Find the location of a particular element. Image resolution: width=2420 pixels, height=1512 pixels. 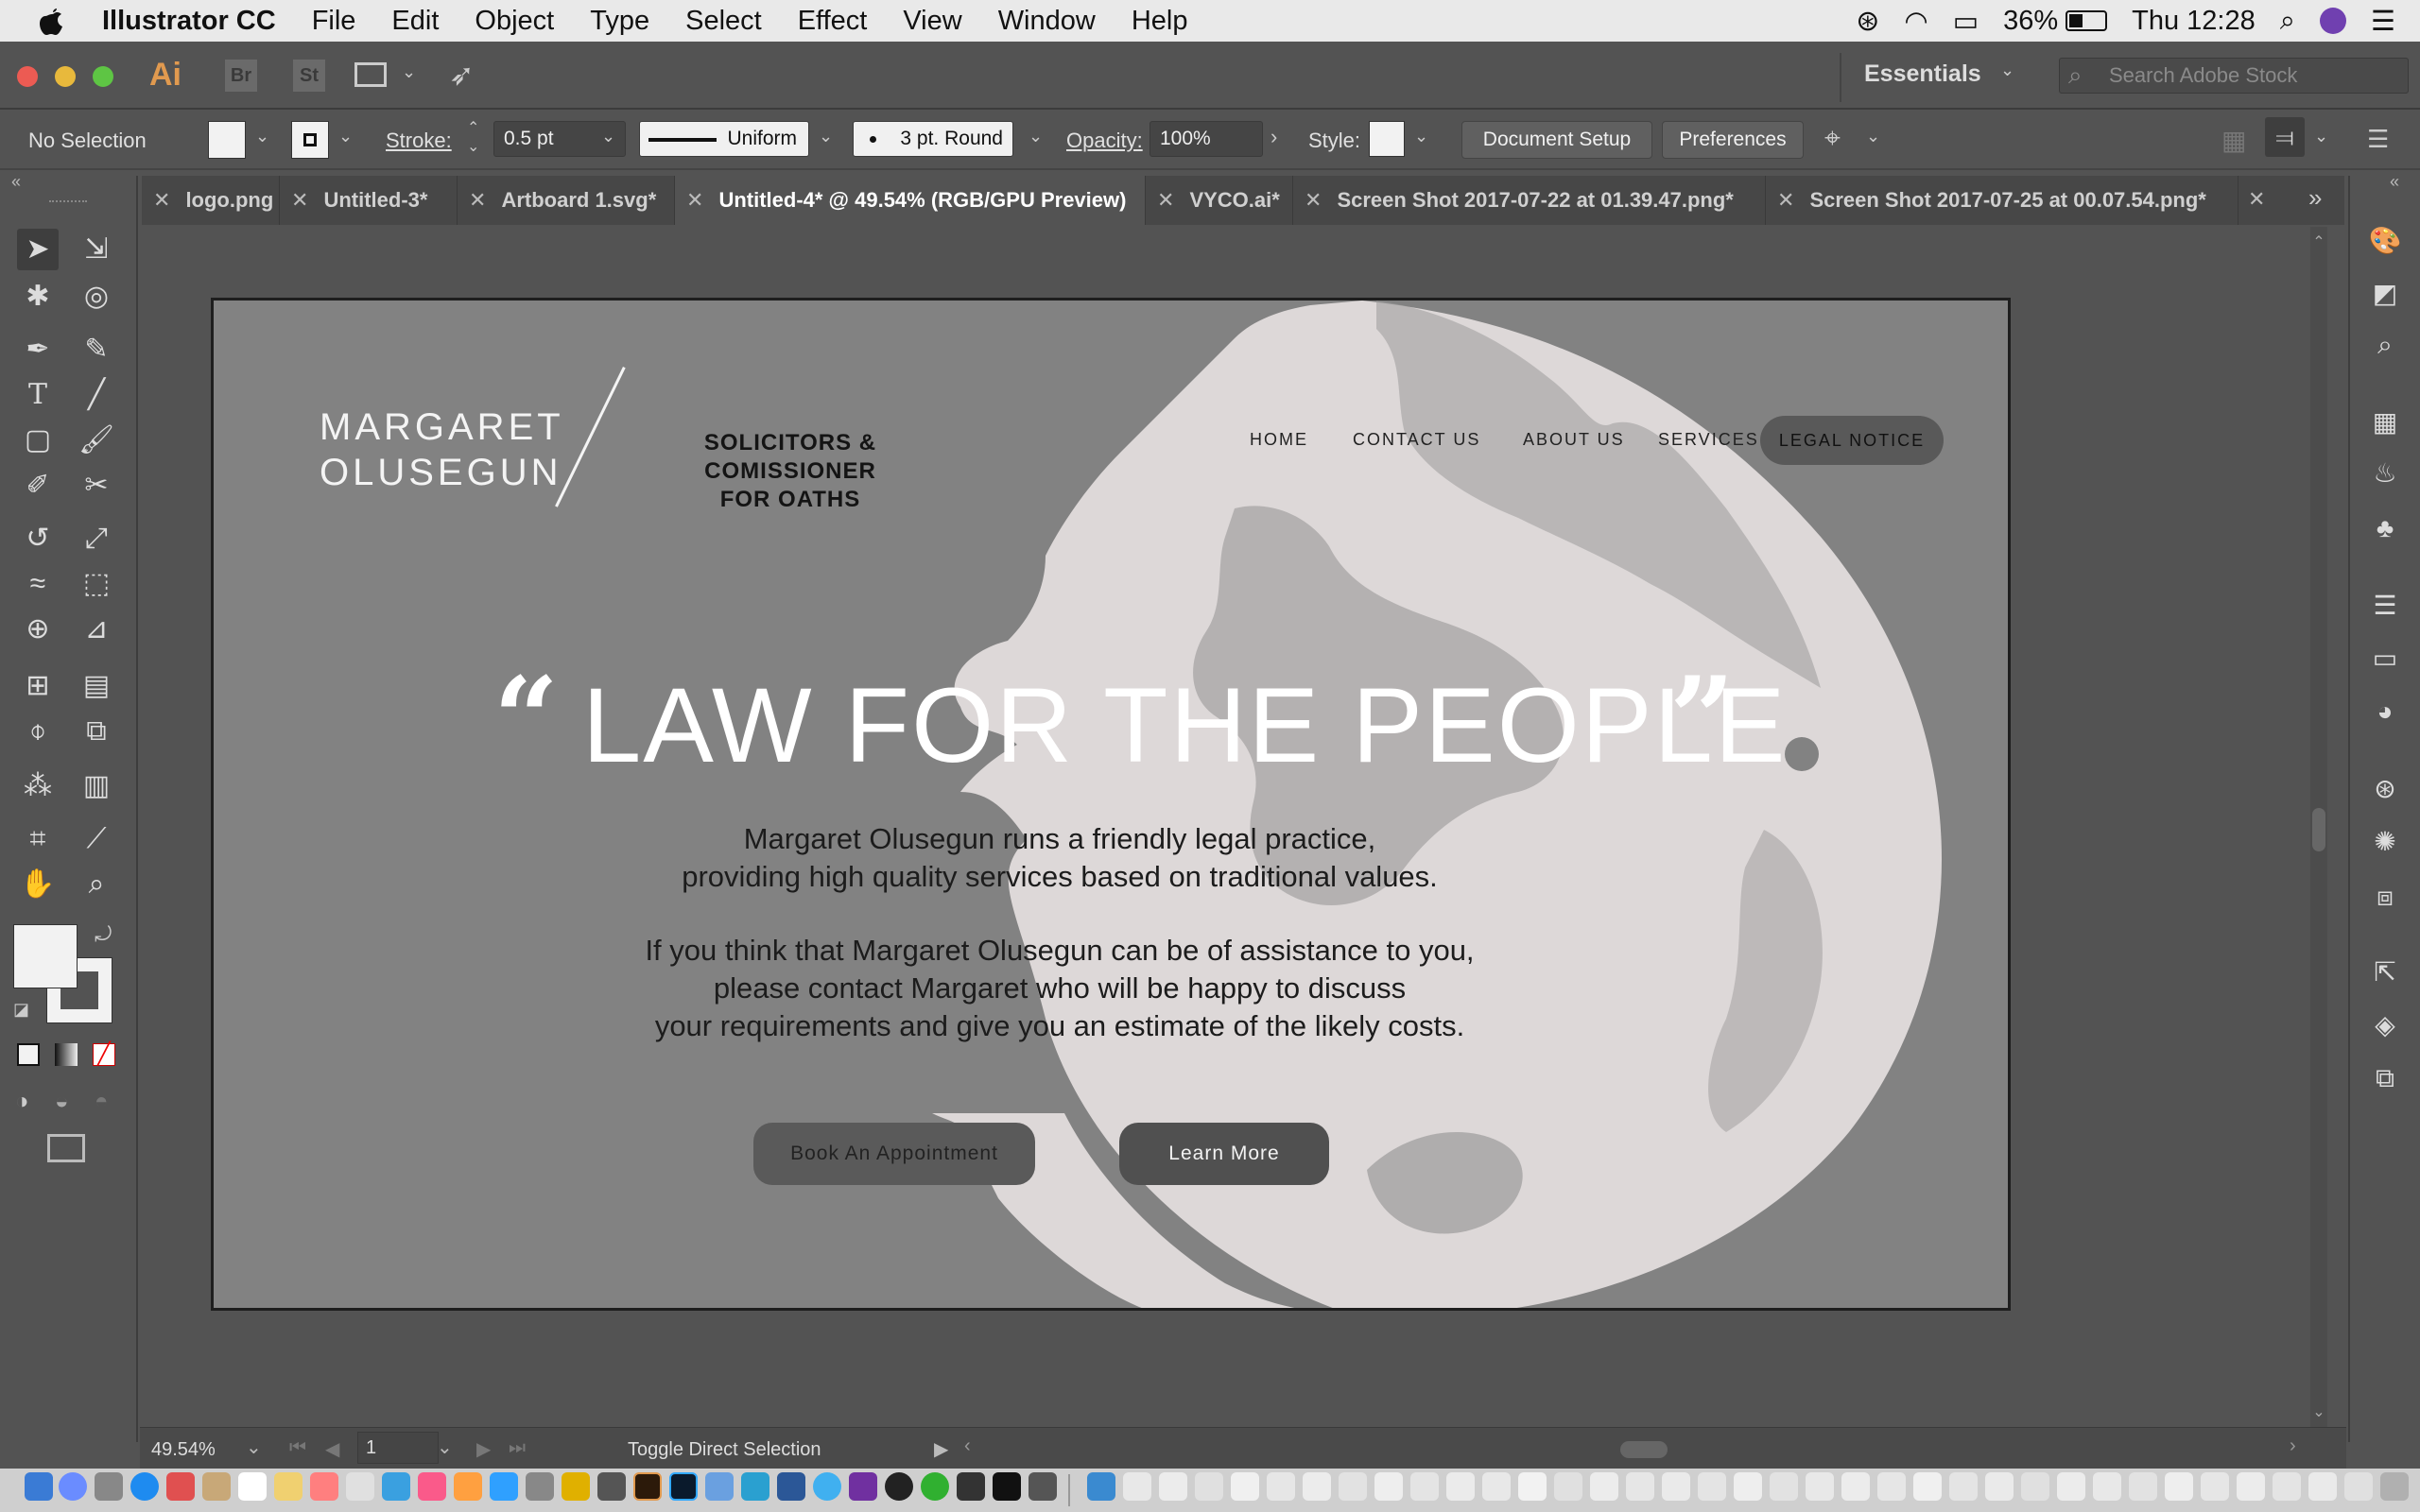

horizontal-scroll-thumb is located at coordinates (1644, 1449).